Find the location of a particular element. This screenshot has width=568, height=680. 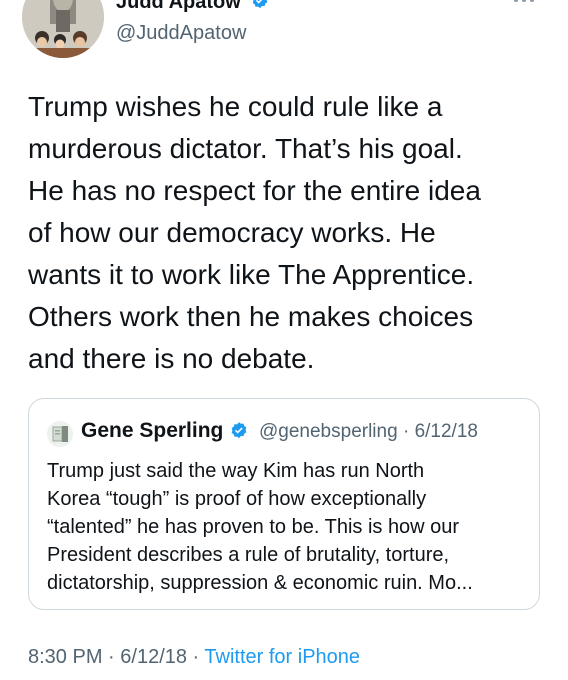

more-options-button is located at coordinates (525, 6).